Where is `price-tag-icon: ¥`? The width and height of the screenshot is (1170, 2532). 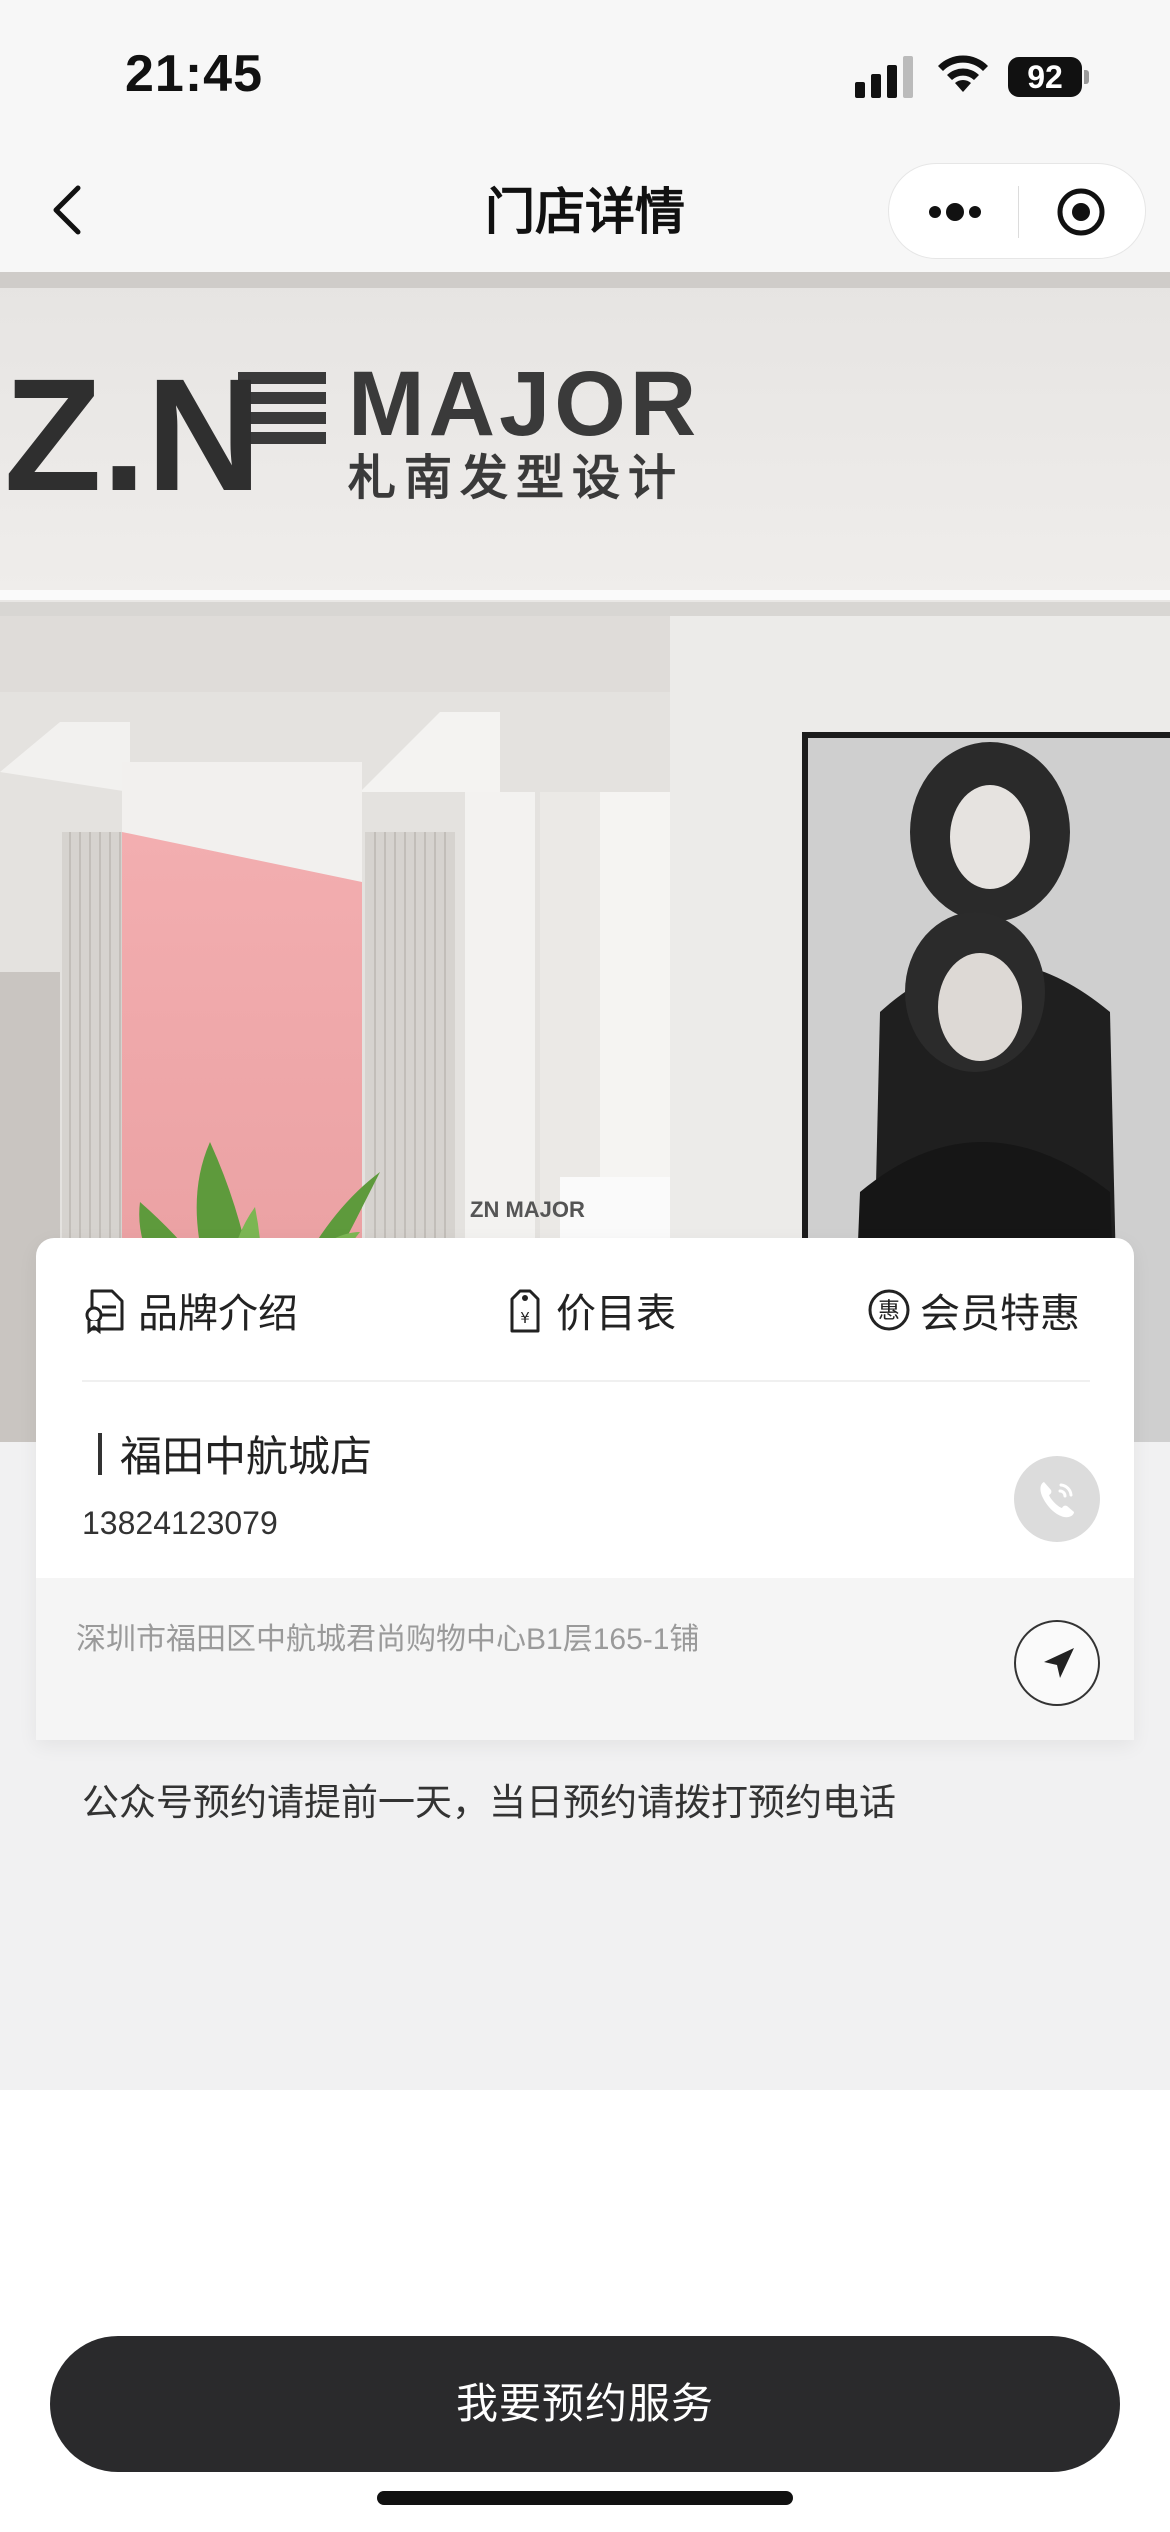
price-tag-icon: ¥ is located at coordinates (525, 1311).